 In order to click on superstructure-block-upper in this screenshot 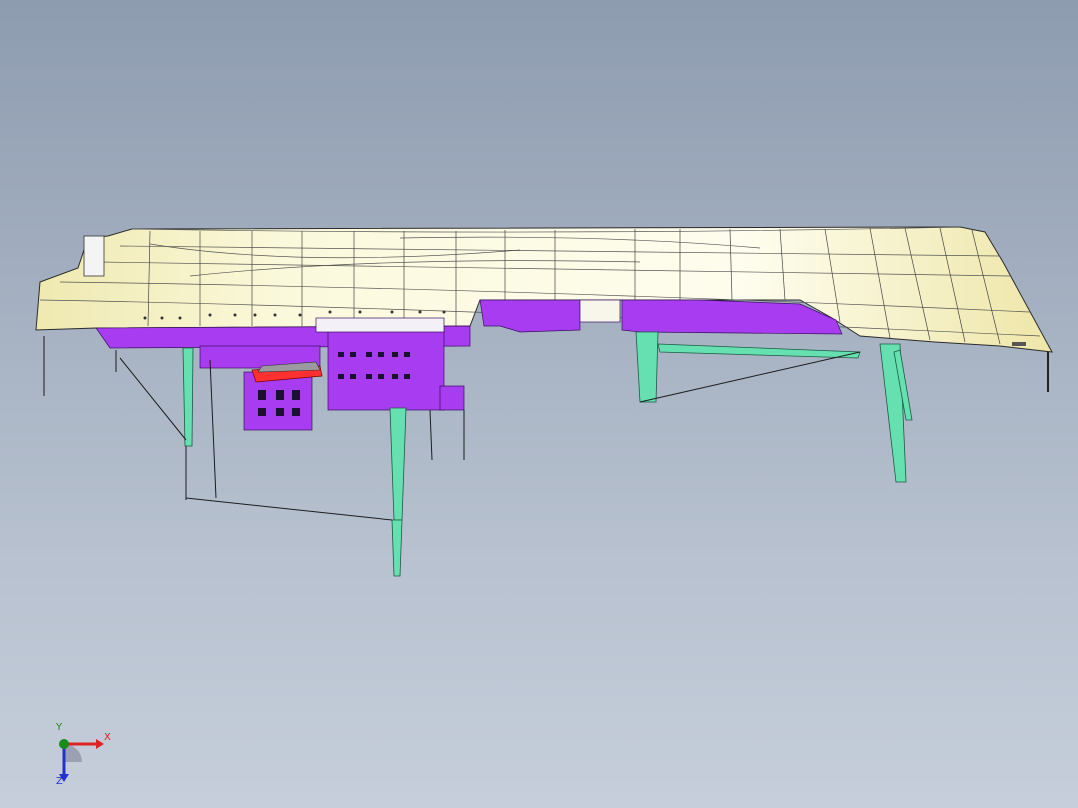, I will do `click(380, 325)`.